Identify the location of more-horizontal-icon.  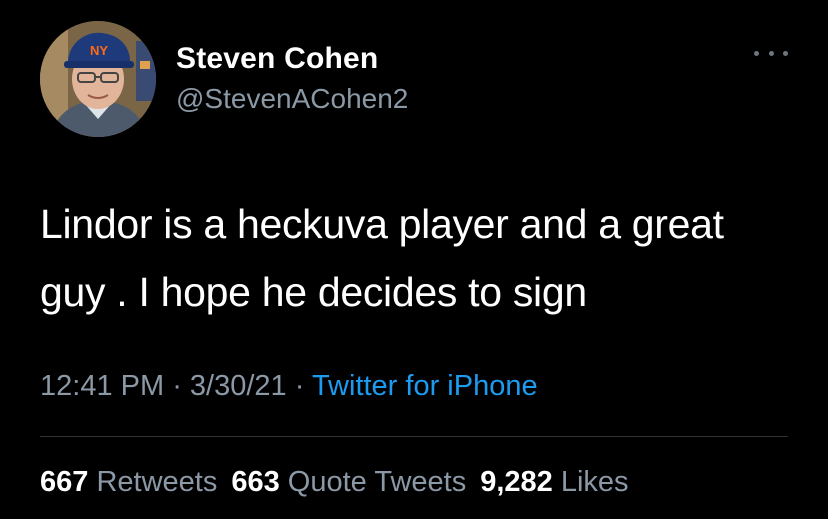
(756, 53).